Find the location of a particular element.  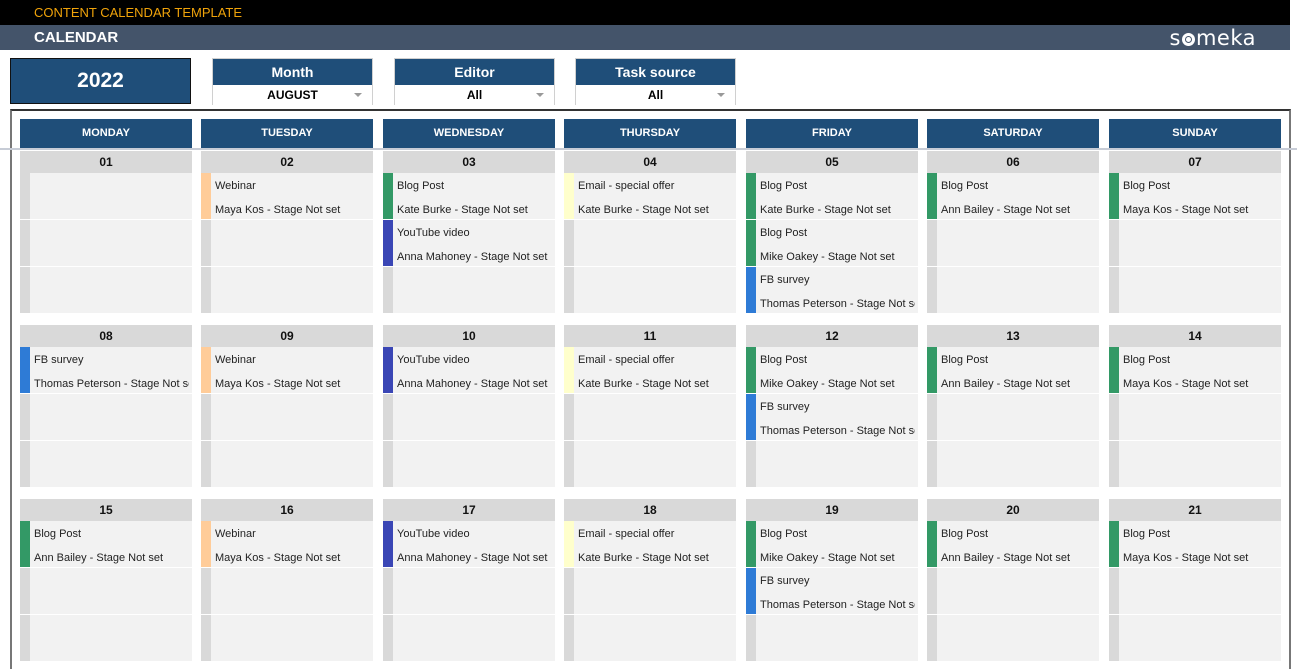

someka-logo: s meka is located at coordinates (1212, 38).